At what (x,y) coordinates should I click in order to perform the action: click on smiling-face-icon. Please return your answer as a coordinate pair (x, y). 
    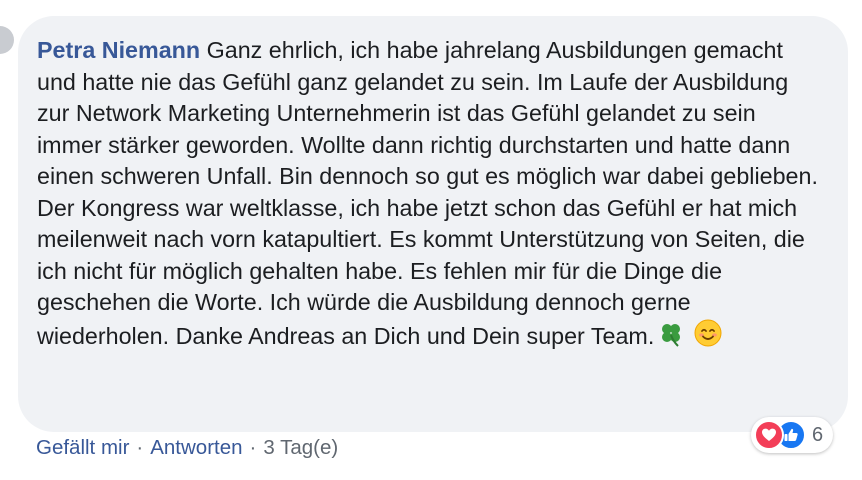
    Looking at the image, I should click on (708, 337).